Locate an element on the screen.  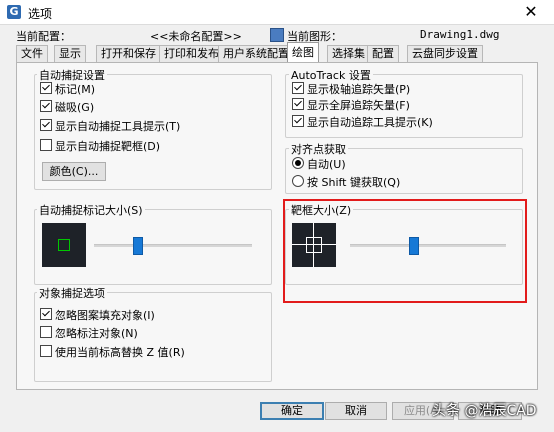
current-config-label: 当前配置： is located at coordinates (43, 36).